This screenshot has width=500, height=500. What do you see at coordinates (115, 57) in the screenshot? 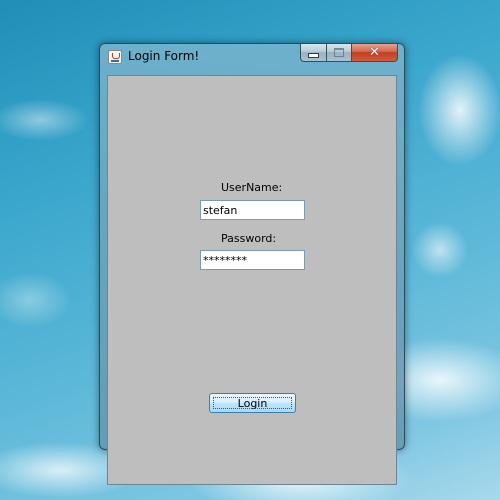
I see `java-icon` at bounding box center [115, 57].